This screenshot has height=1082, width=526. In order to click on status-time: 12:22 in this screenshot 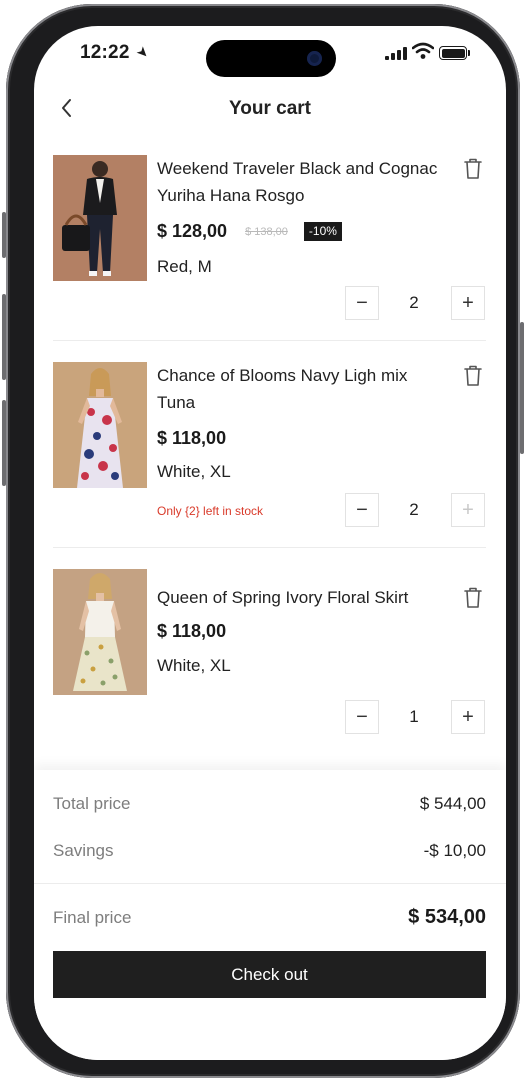, I will do `click(105, 52)`.